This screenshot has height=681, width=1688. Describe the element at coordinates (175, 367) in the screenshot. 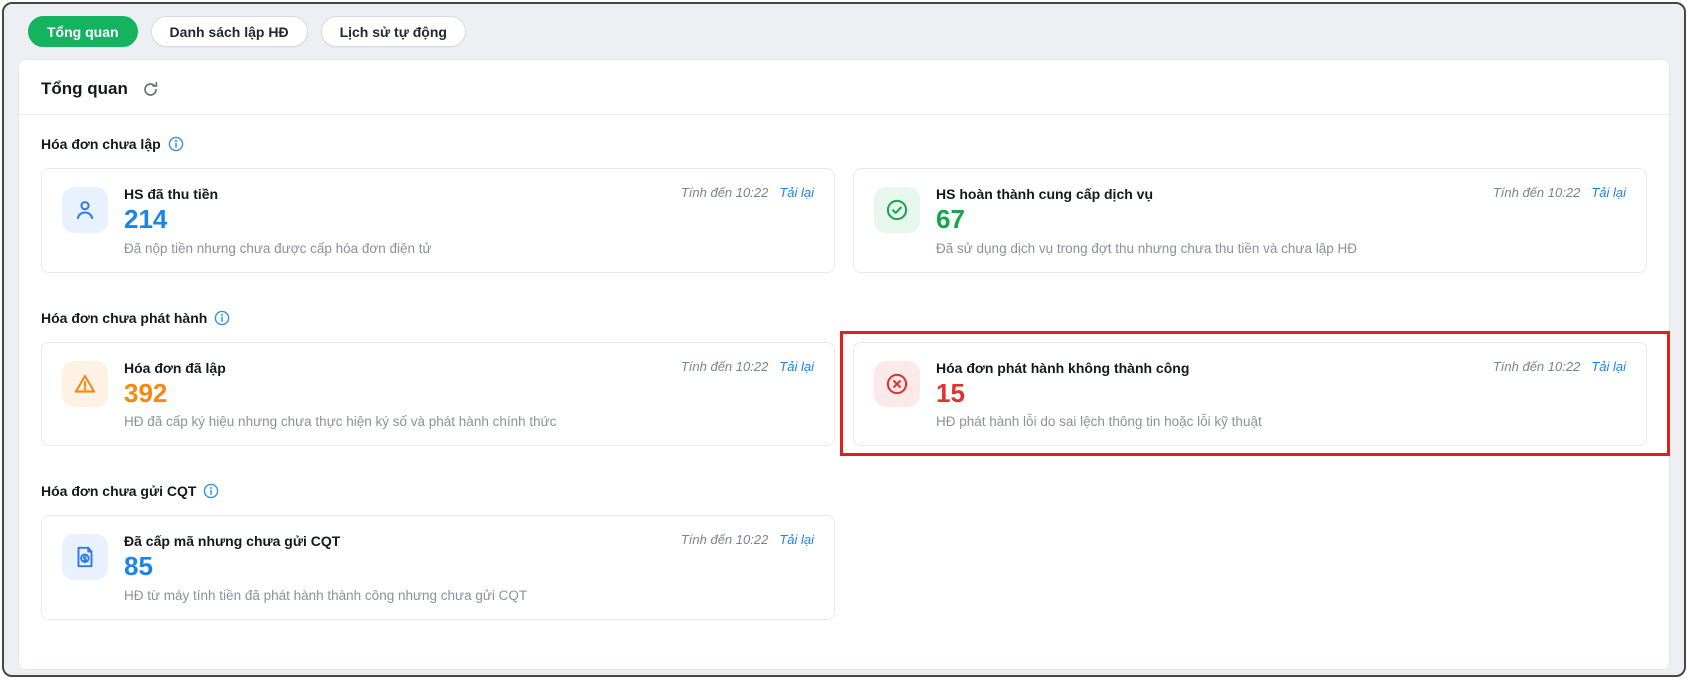

I see `card-title: Hóa đơn đã lập` at that location.